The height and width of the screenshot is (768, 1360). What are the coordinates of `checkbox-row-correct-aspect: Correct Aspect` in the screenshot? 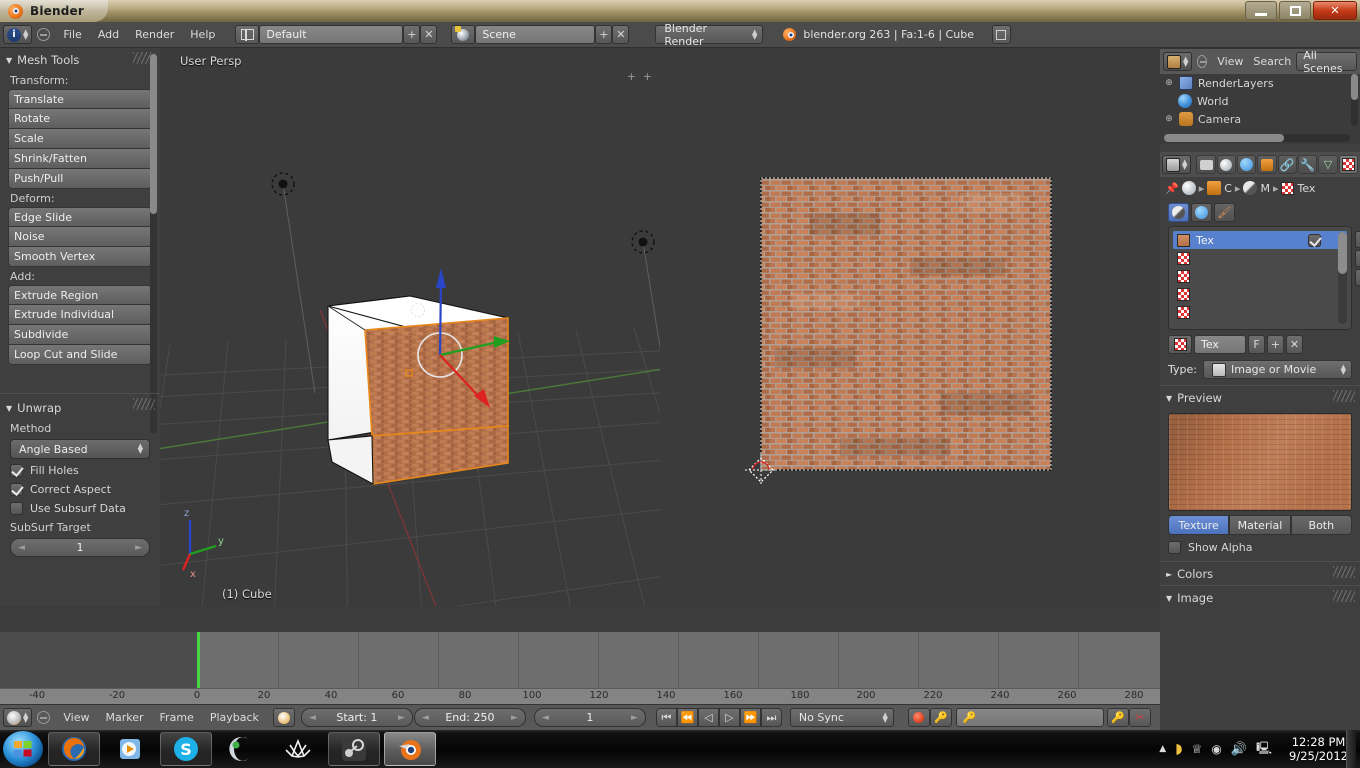 It's located at (80, 489).